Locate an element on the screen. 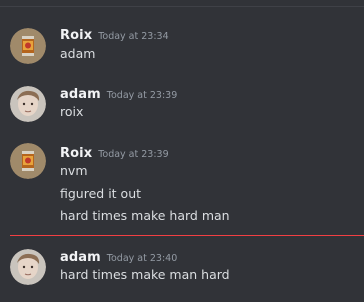 This screenshot has width=364, height=302. message-header: Roix Today at 23:34 is located at coordinates (114, 33).